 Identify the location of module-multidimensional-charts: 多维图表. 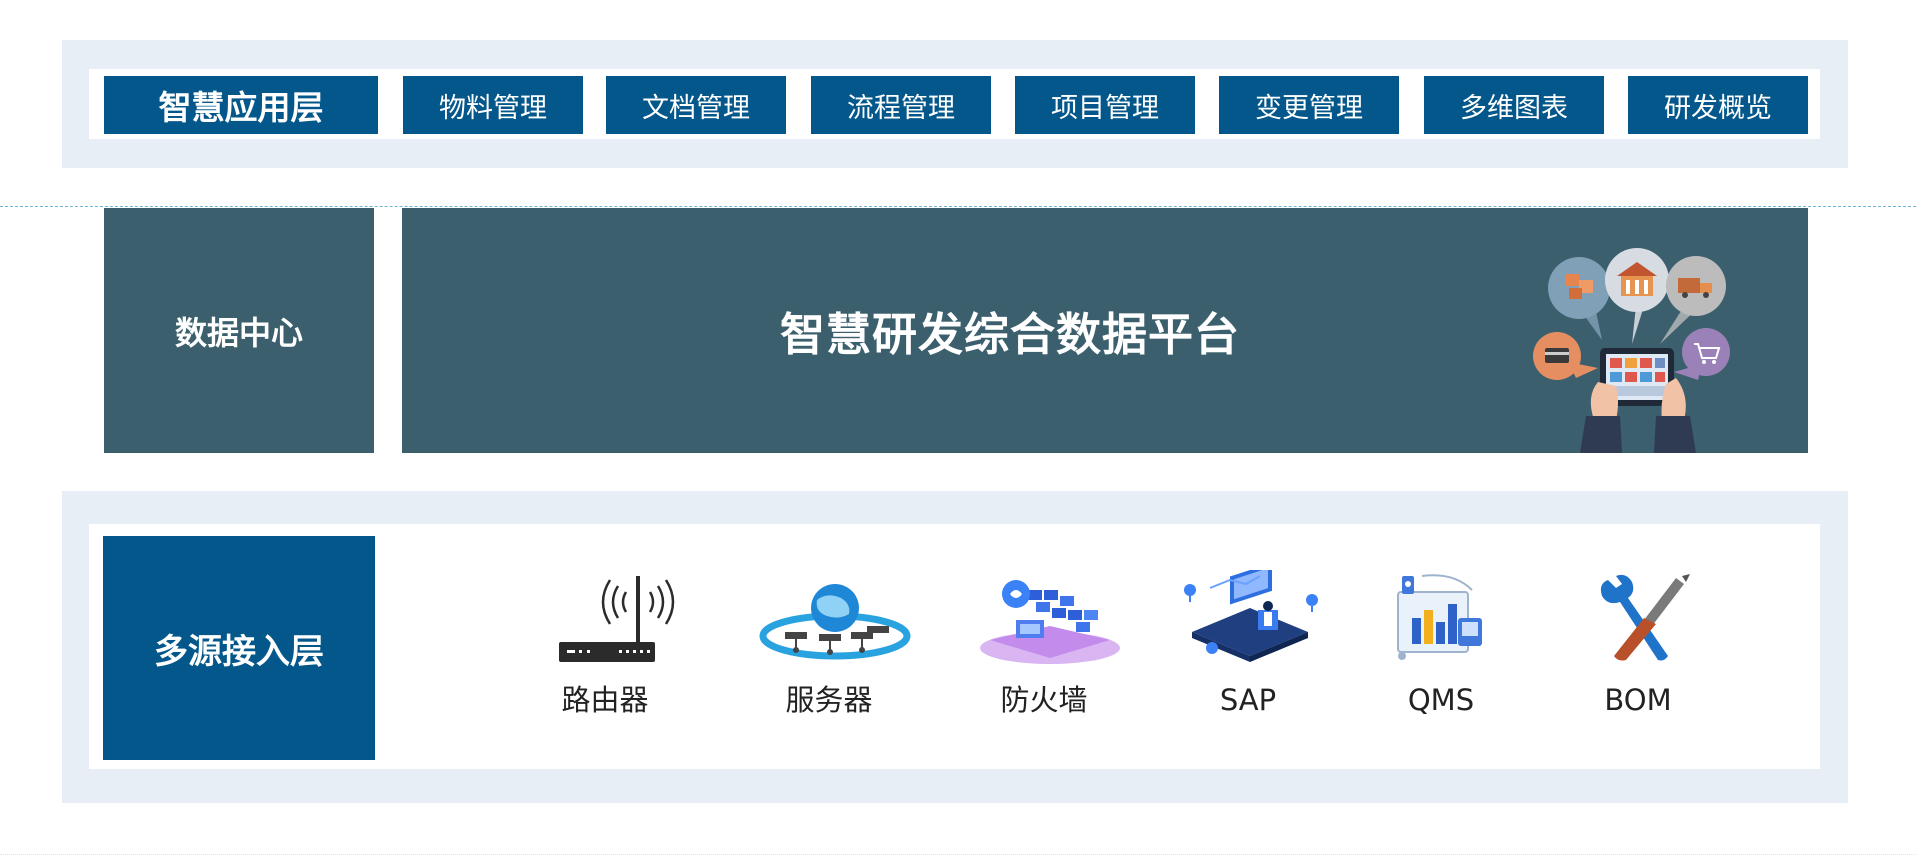
(1514, 105).